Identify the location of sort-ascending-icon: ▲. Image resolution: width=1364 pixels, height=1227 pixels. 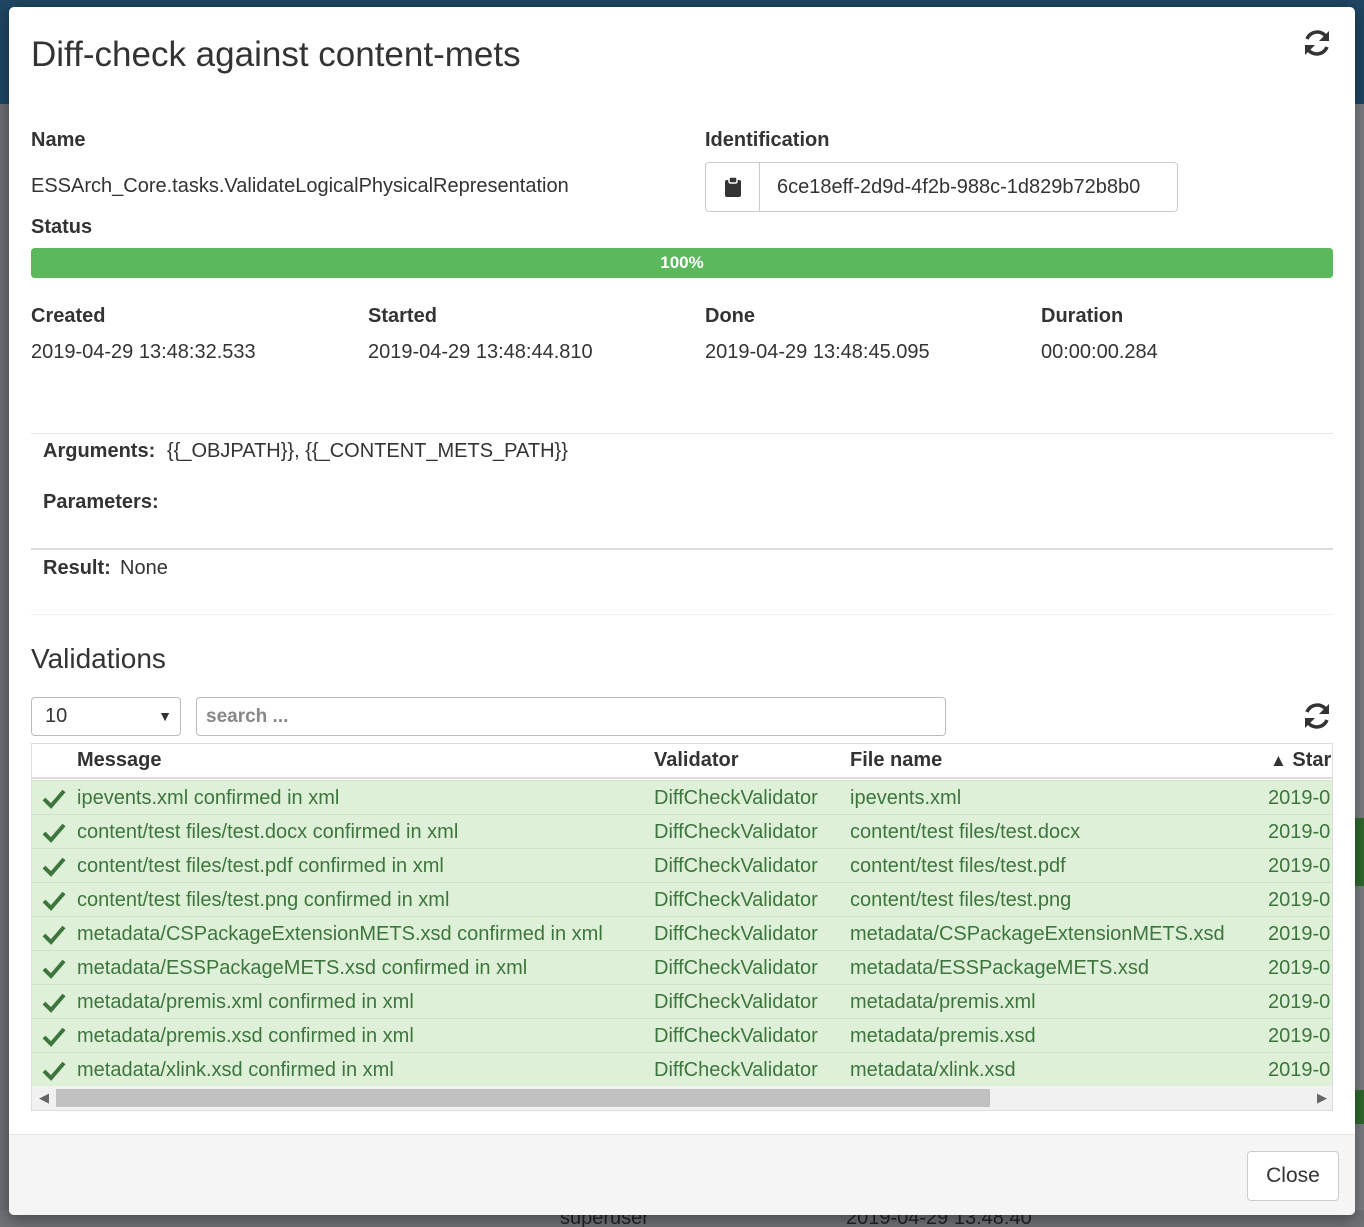
(1278, 760).